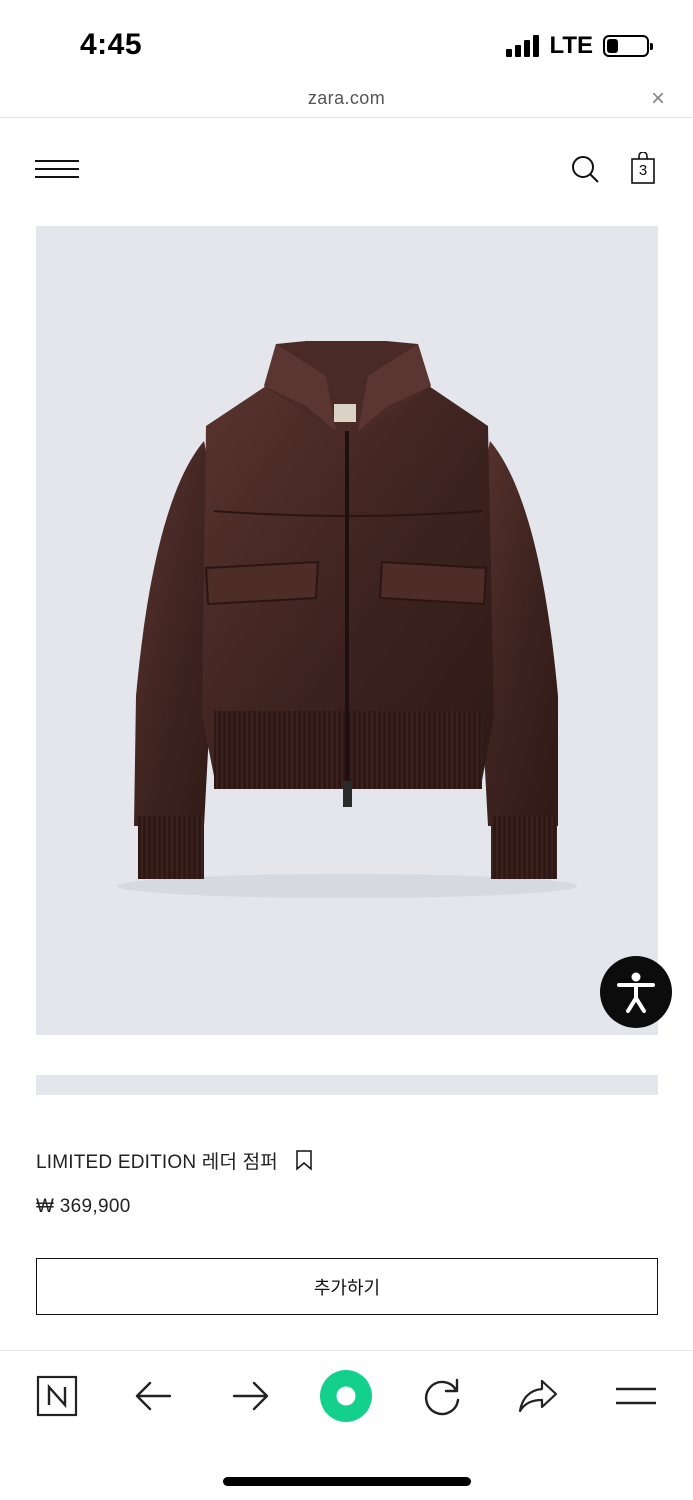 This screenshot has width=693, height=1500. I want to click on hamburger-menu-icon, so click(57, 169).